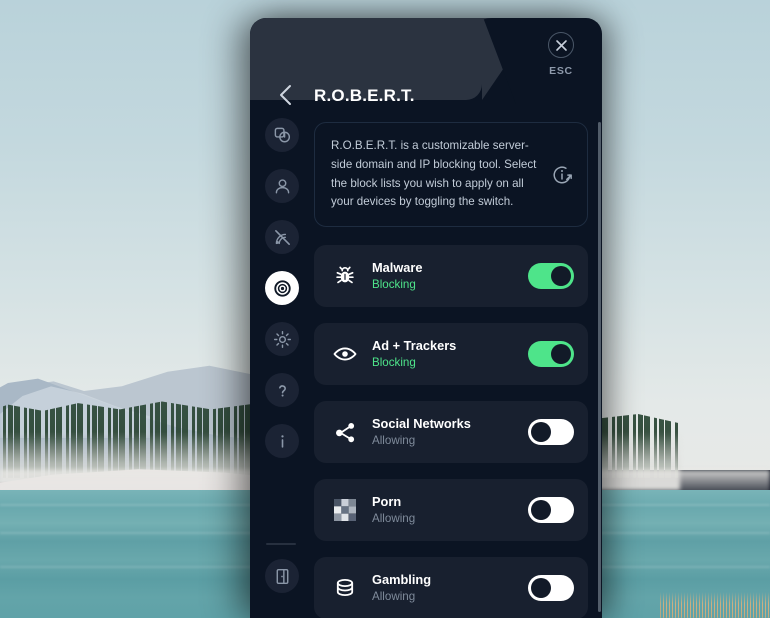 Image resolution: width=770 pixels, height=618 pixels. Describe the element at coordinates (387, 502) in the screenshot. I see `blocklist-title: Porn` at that location.